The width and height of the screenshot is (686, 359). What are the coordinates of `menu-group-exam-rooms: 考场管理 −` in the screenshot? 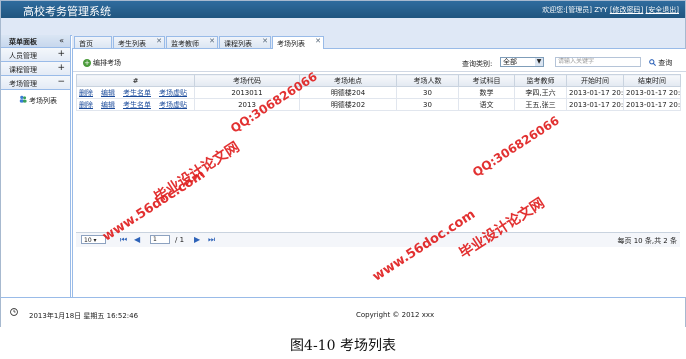 It's located at (35, 83).